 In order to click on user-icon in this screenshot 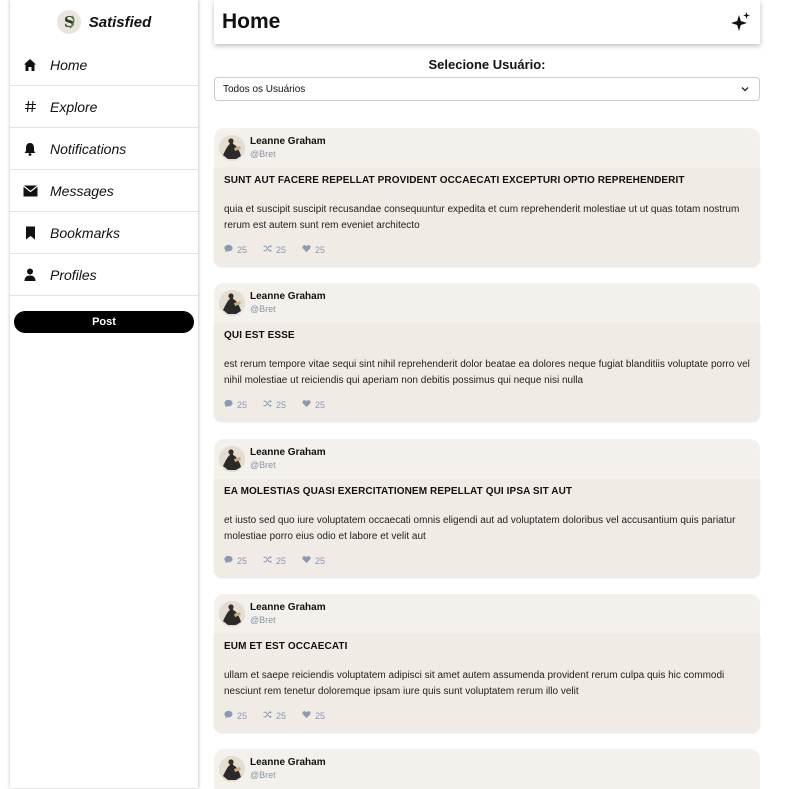, I will do `click(30, 275)`.